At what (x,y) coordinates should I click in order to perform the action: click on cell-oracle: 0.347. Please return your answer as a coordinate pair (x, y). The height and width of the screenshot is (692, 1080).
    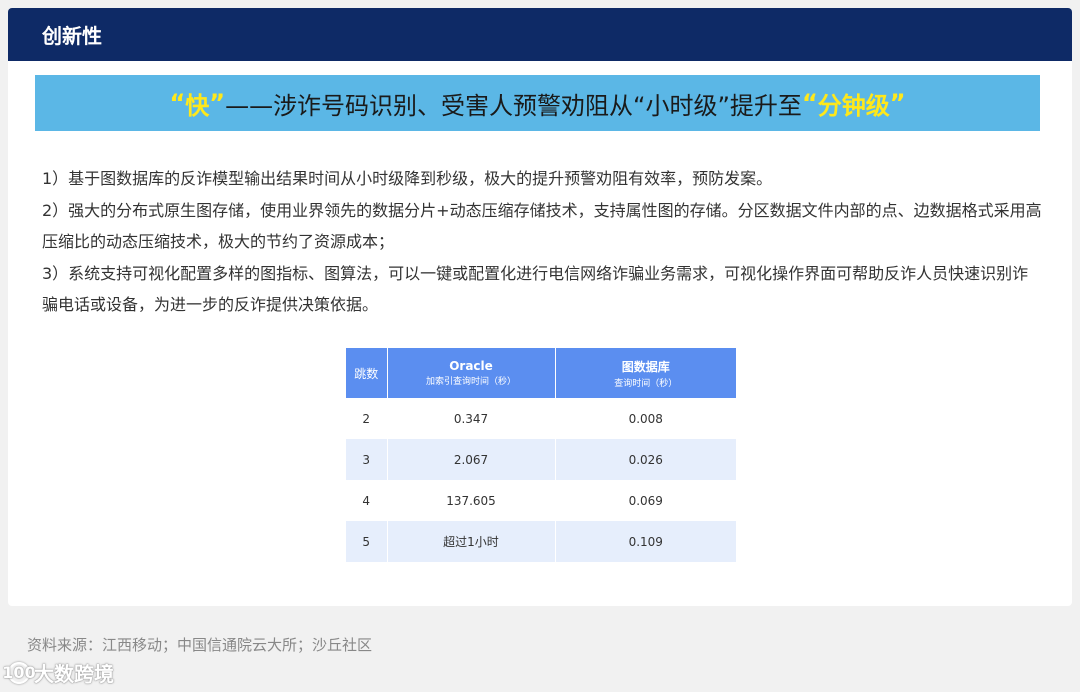
    Looking at the image, I should click on (471, 418).